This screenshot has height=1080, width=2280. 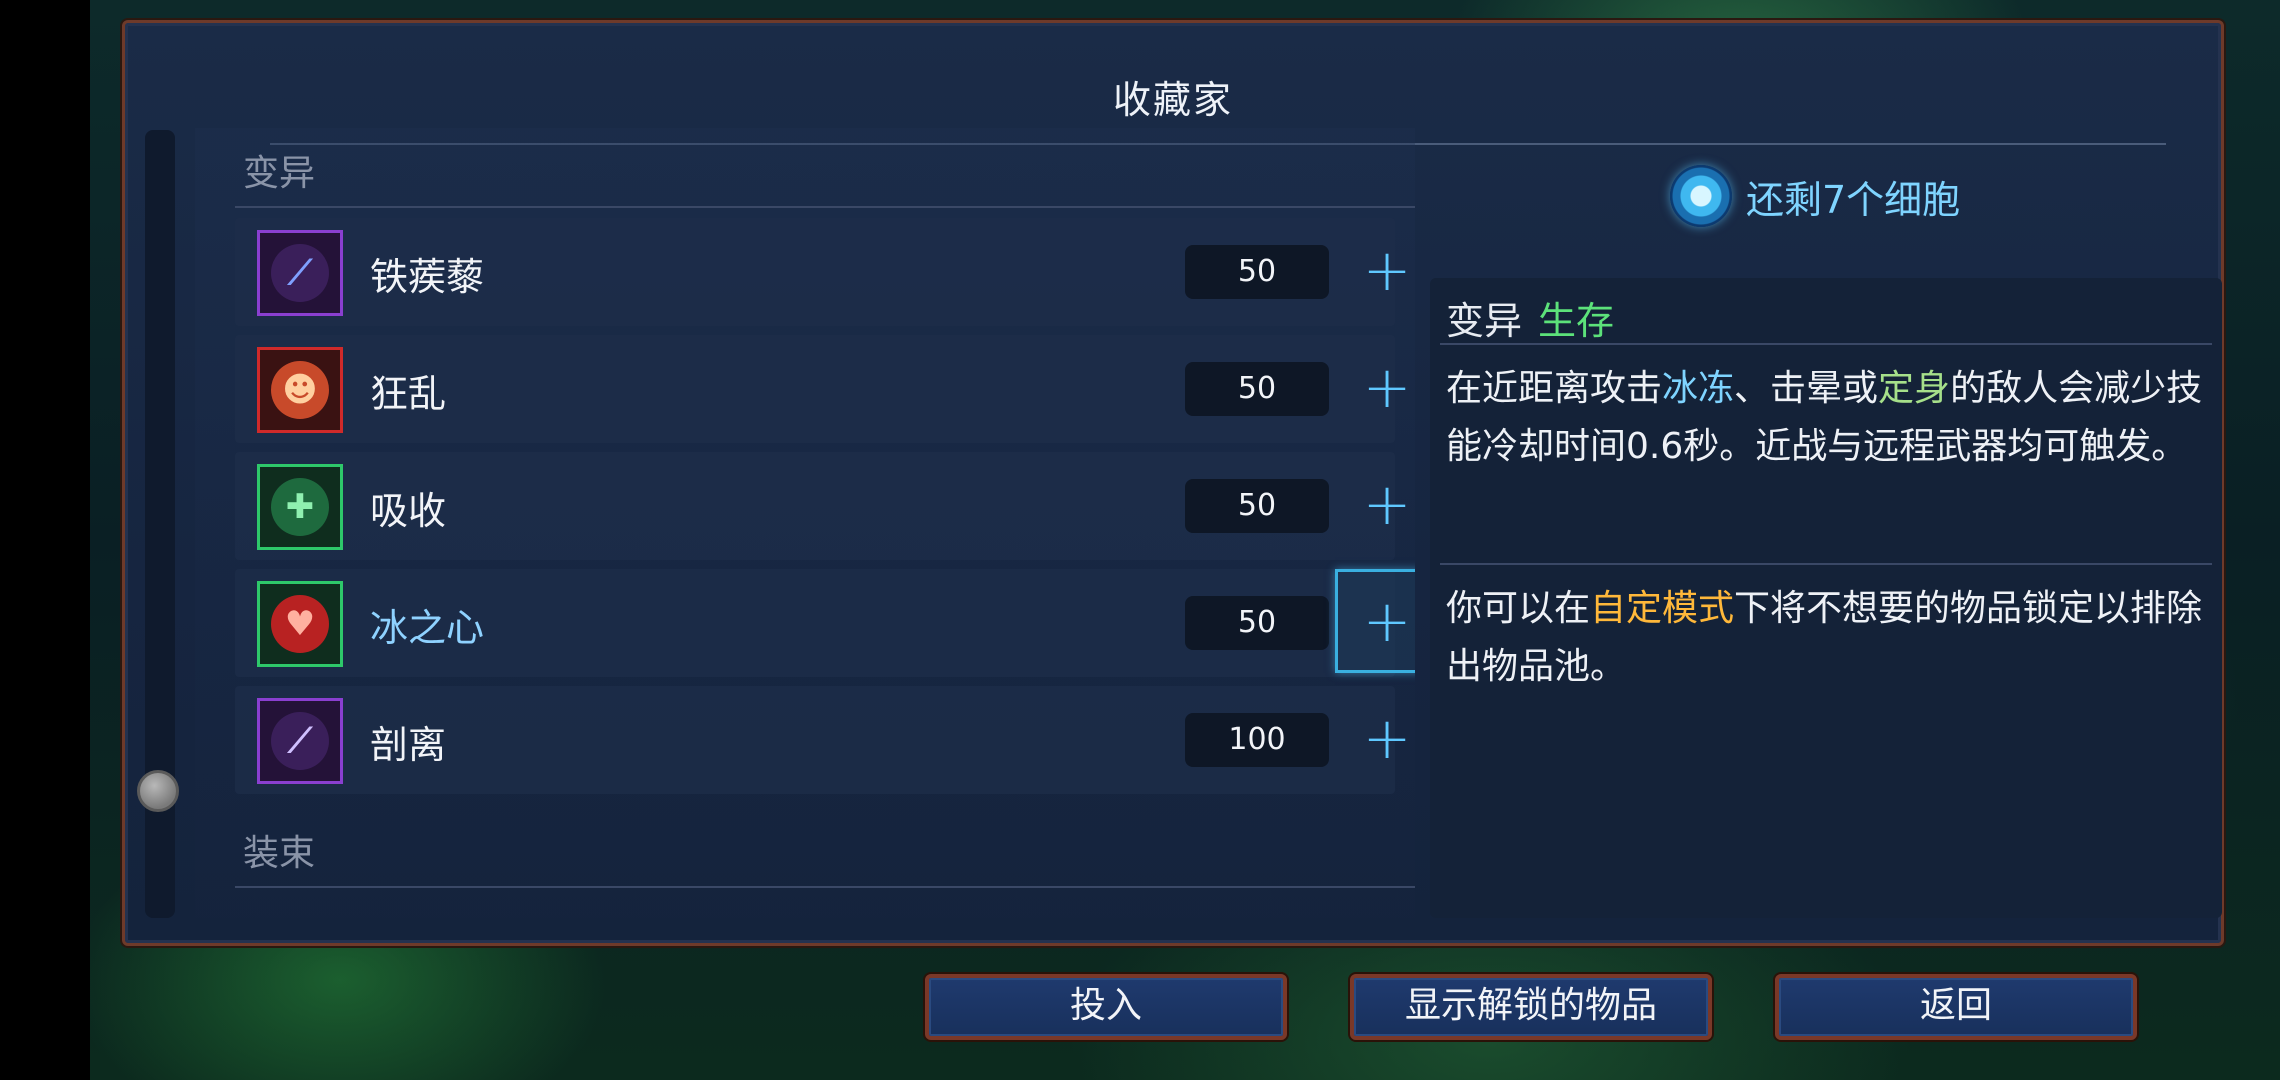 I want to click on detail-category: 变异, so click(x=1484, y=321).